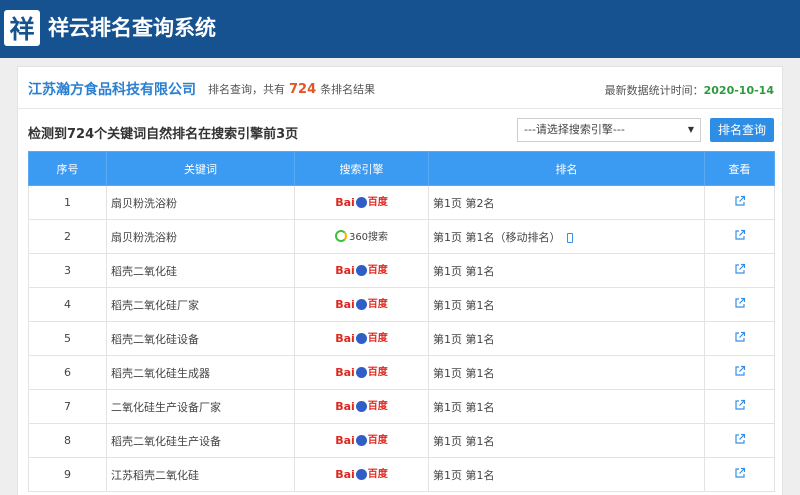  Describe the element at coordinates (654, 90) in the screenshot. I see `stat-label: 最新数据统计时间：` at that location.